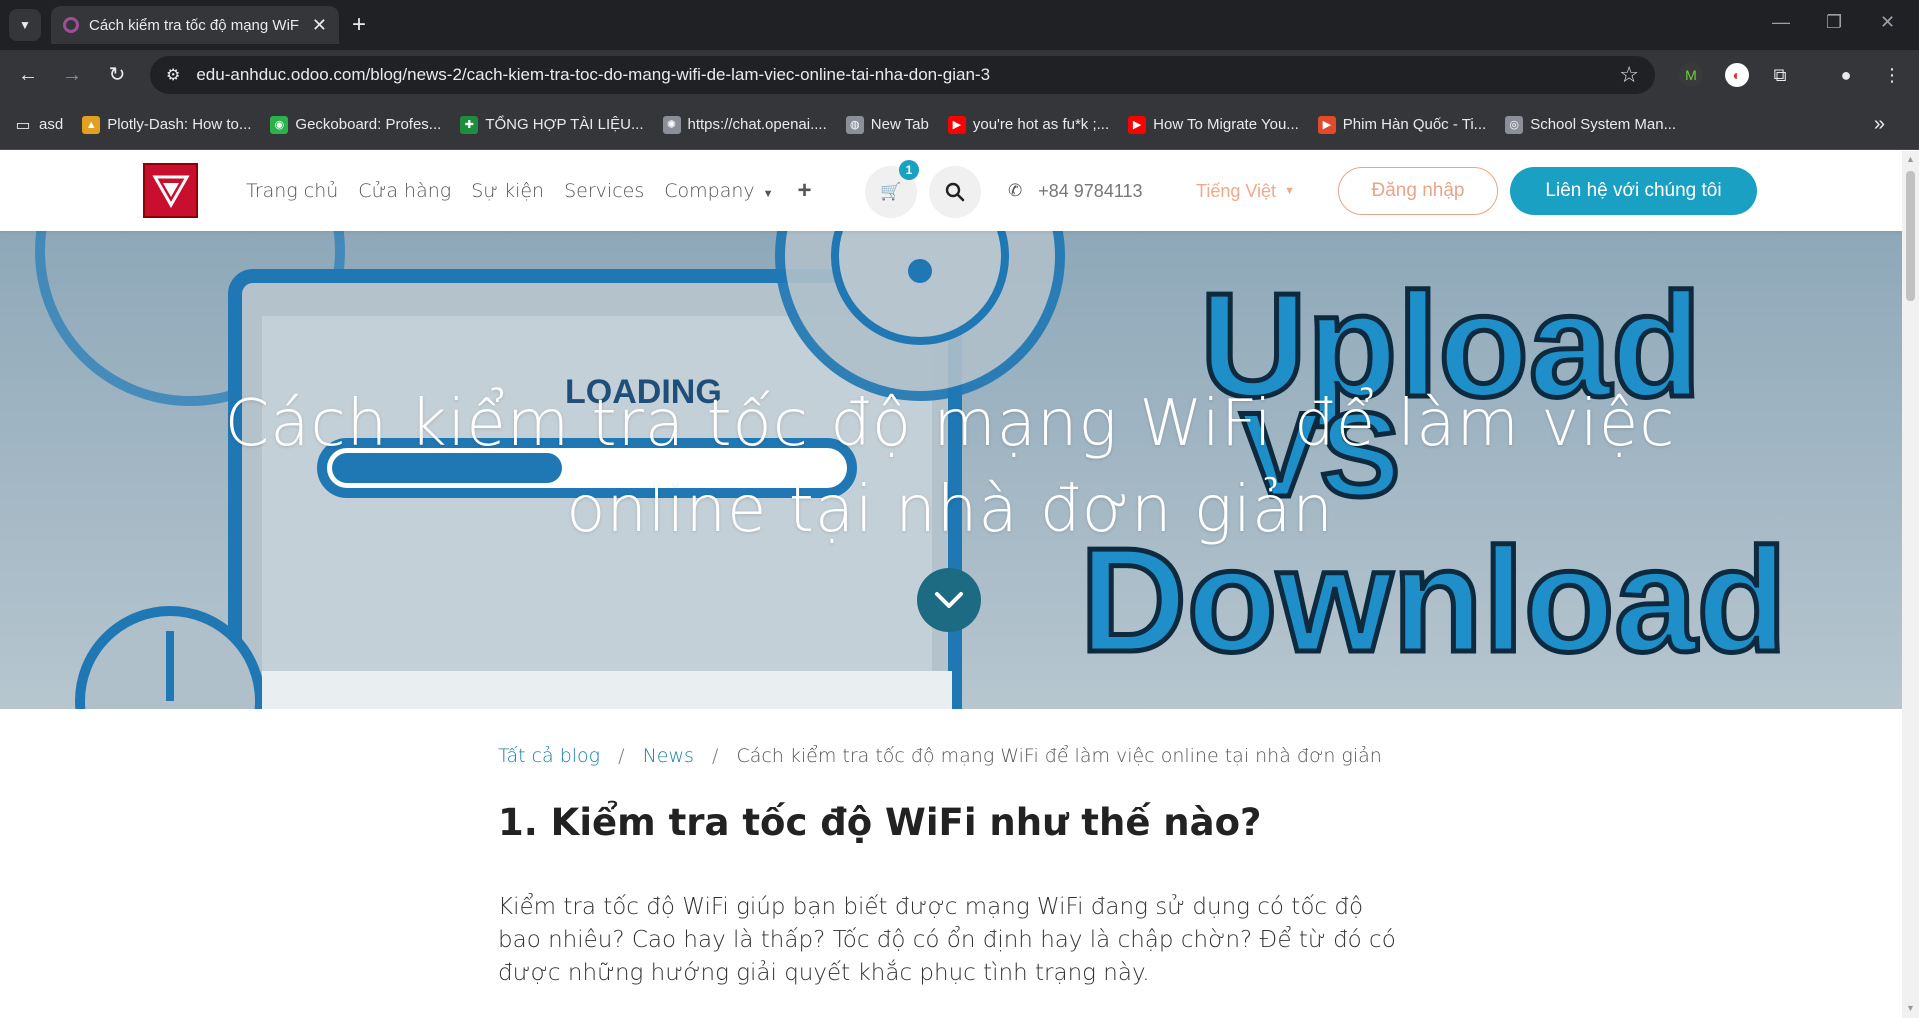  I want to click on new-tab-button: +, so click(359, 25).